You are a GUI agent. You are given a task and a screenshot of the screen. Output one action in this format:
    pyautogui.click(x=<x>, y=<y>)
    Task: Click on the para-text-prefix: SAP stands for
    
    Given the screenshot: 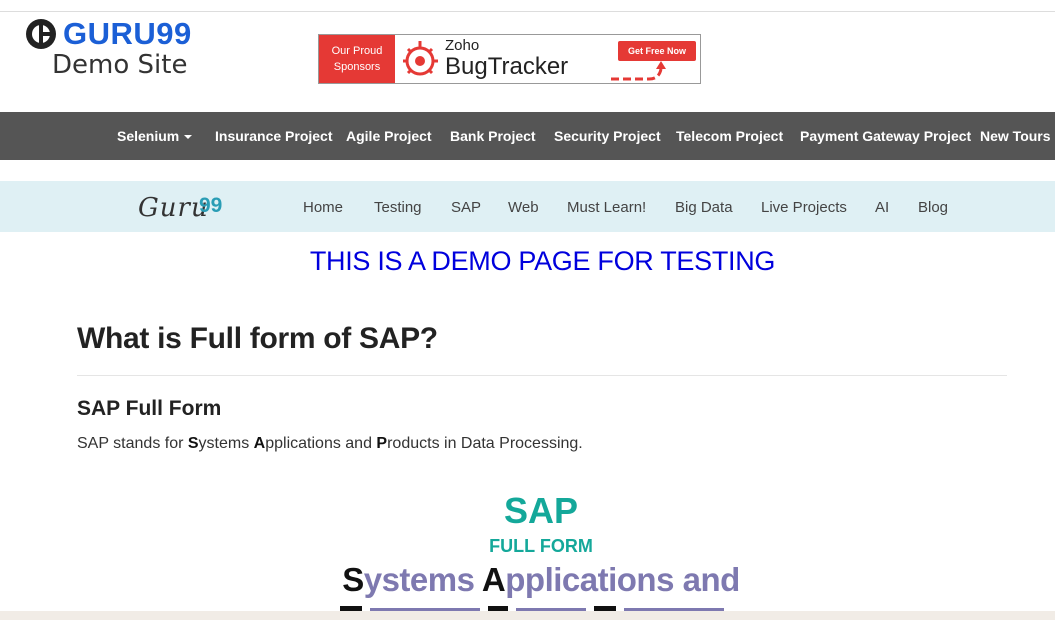 What is the action you would take?
    pyautogui.click(x=132, y=443)
    